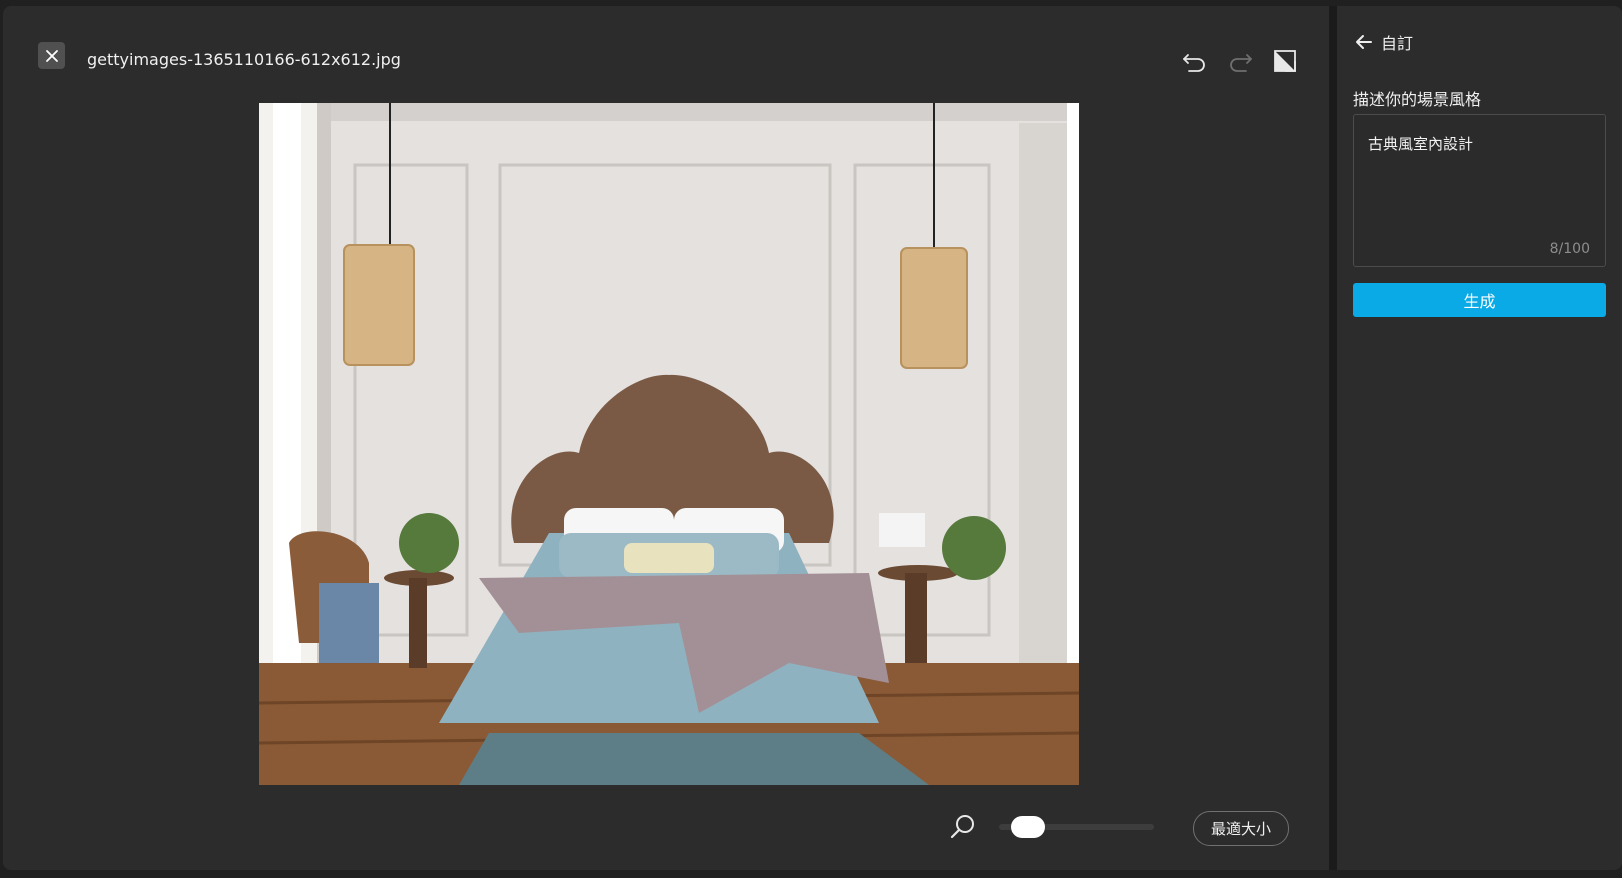  I want to click on redo-icon, so click(1241, 63).